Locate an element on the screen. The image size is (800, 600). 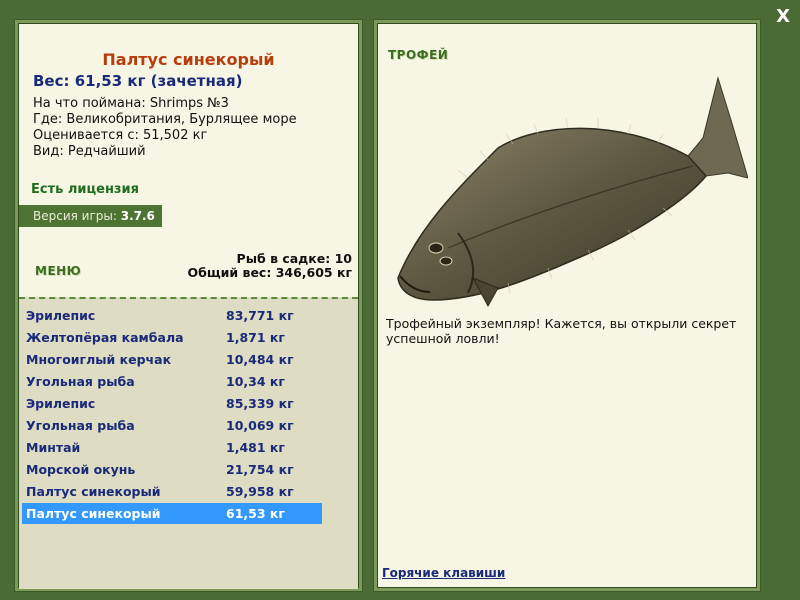
catch-name: Минтай is located at coordinates (53, 447).